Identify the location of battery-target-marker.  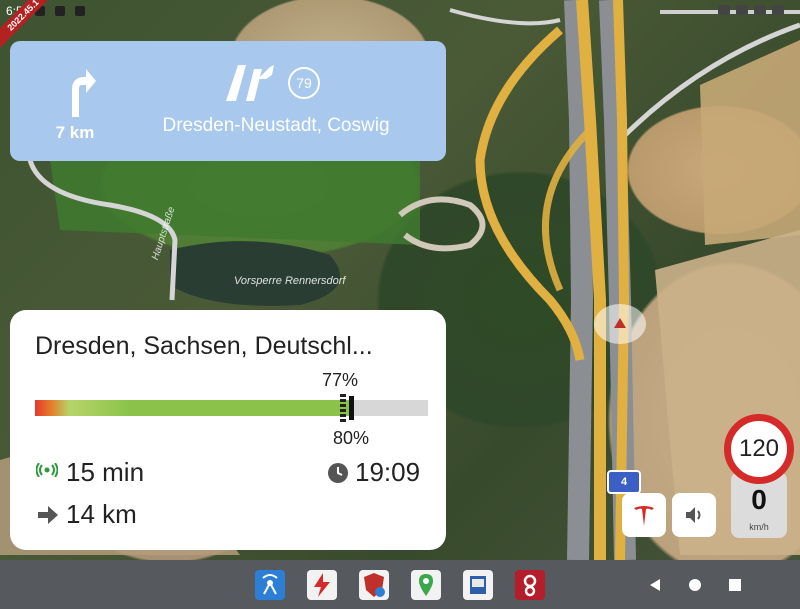
(352, 408).